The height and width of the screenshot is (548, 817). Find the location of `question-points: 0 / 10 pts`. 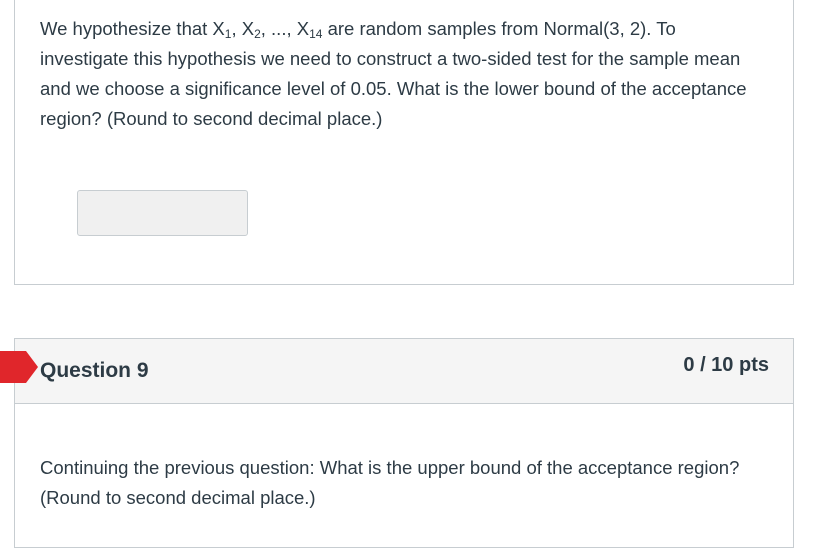

question-points: 0 / 10 pts is located at coordinates (726, 365).